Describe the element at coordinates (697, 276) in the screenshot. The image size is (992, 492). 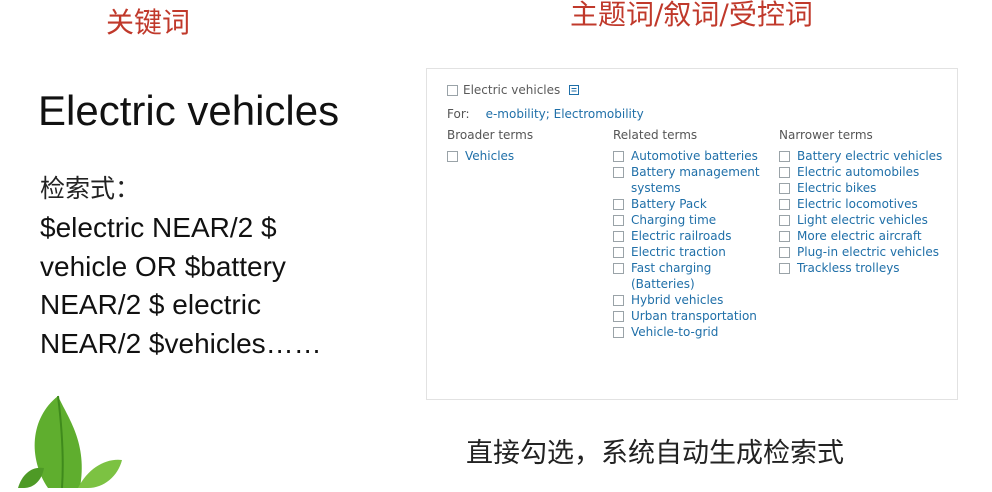
I see `term-label: Fast charging (Batteries)` at that location.